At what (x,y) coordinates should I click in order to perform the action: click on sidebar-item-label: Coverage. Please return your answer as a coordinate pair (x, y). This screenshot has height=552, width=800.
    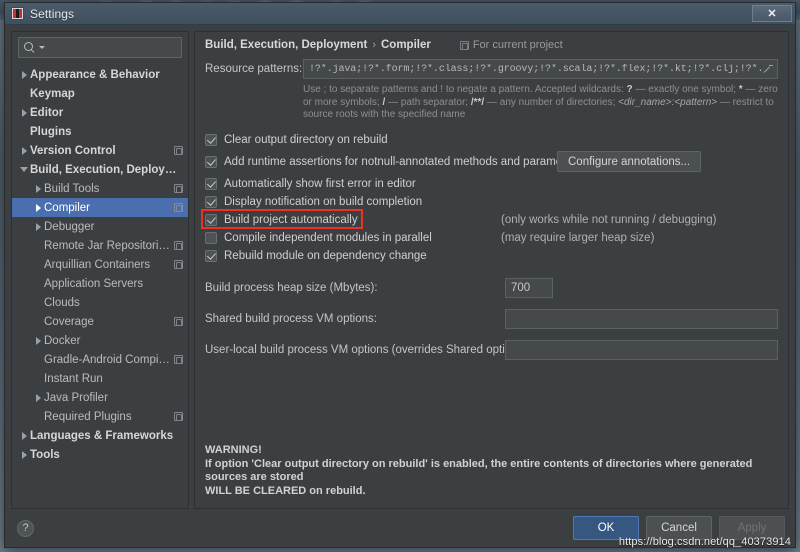
    Looking at the image, I should click on (69, 321).